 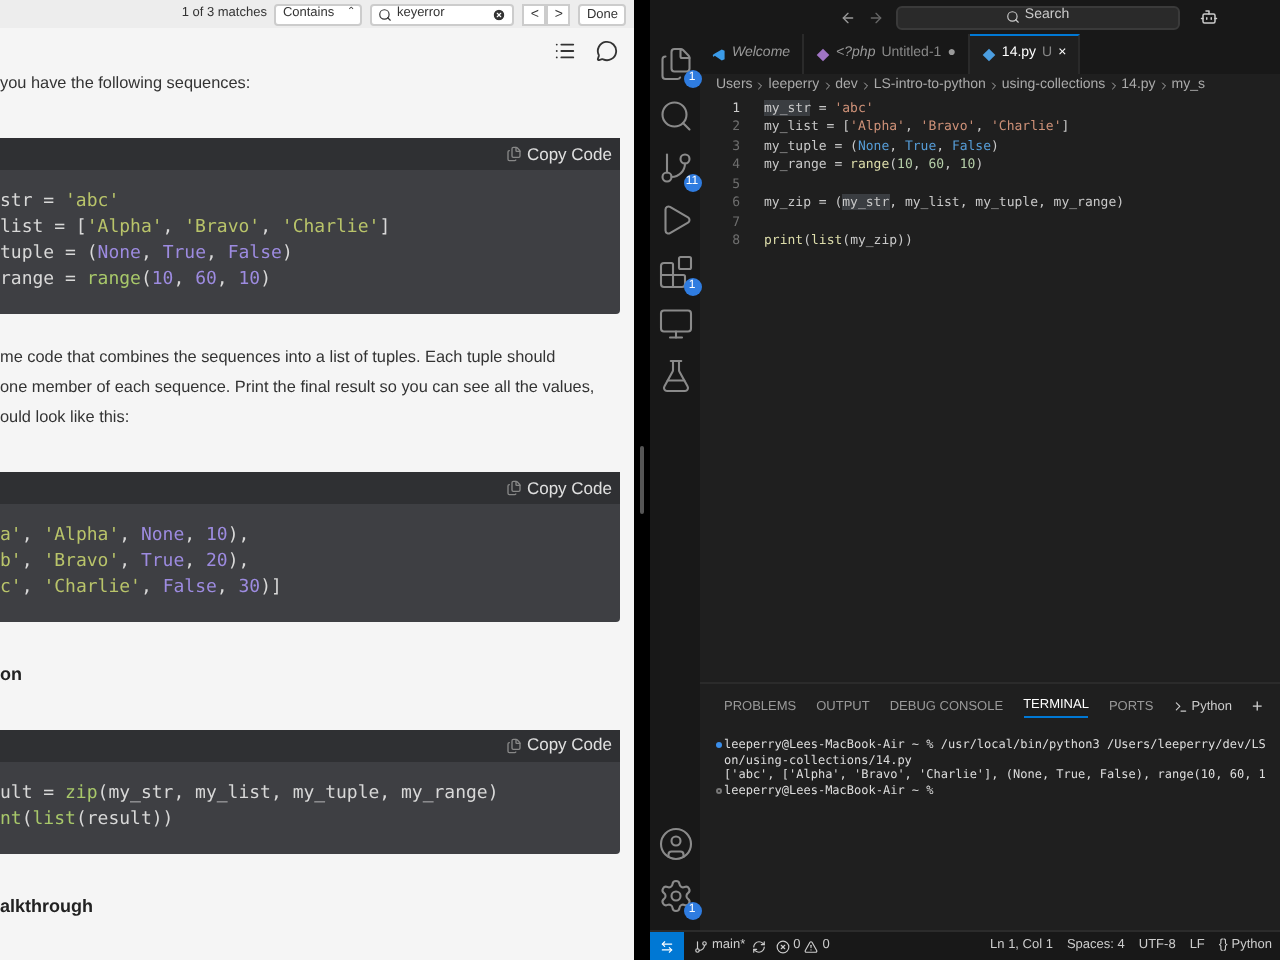 What do you see at coordinates (607, 51) in the screenshot?
I see `comment-icon` at bounding box center [607, 51].